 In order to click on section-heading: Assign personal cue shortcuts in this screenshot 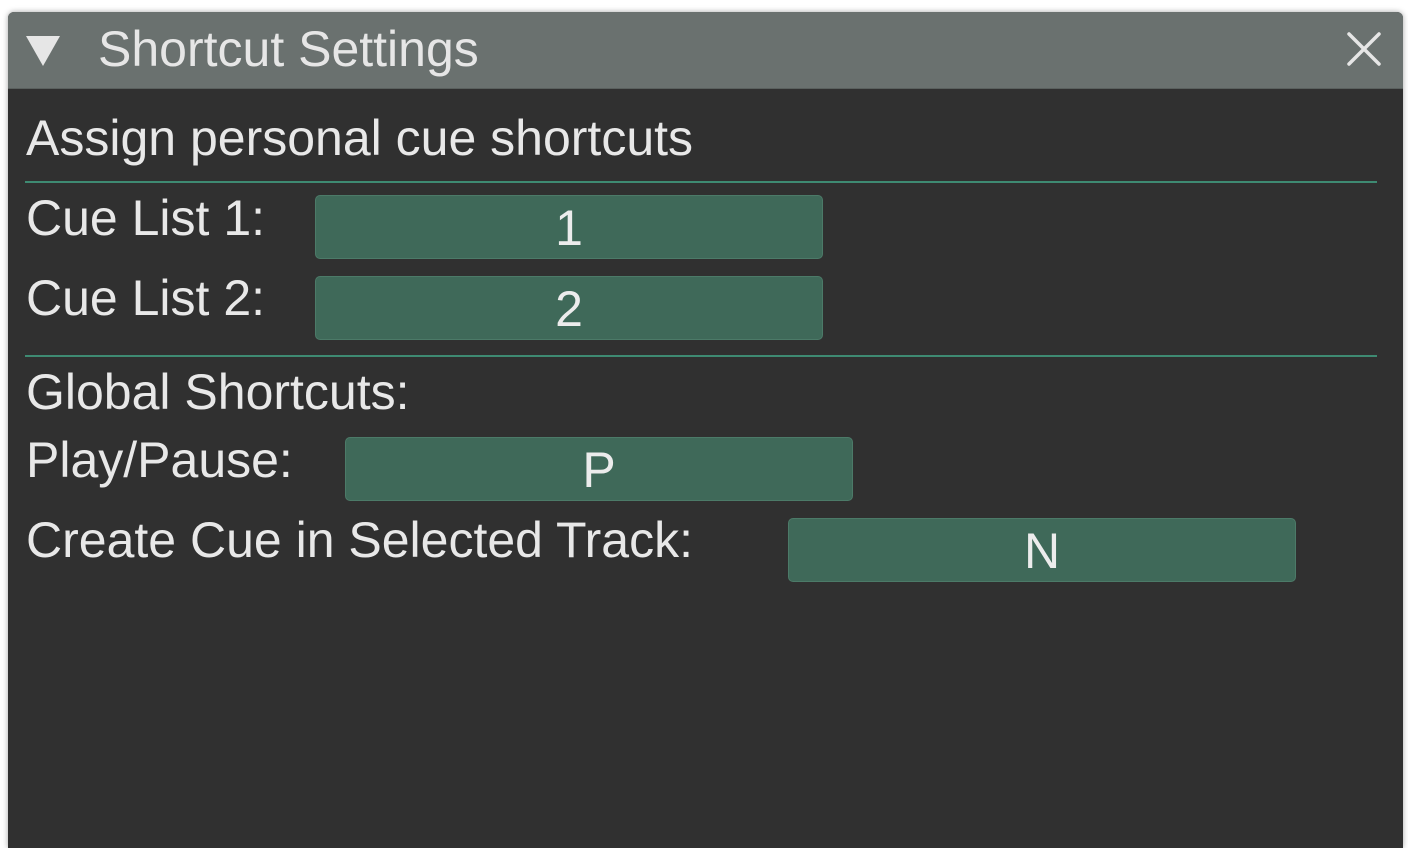, I will do `click(360, 138)`.